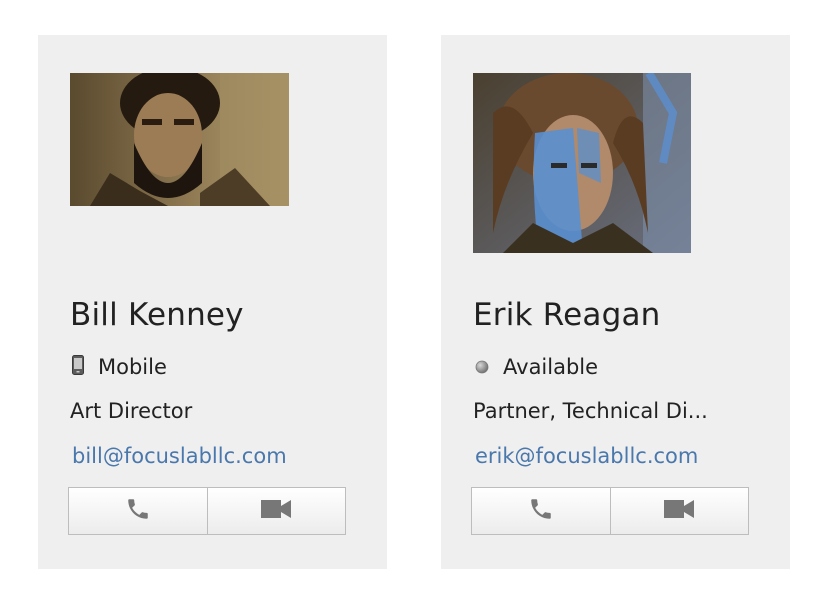  I want to click on email-link: bill@focuslabllc.com, so click(179, 456).